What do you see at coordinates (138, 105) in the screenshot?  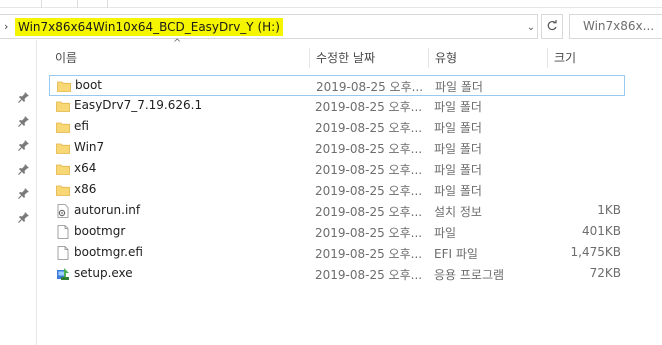 I see `file-name: EasyDrv7_7.19.626.1` at bounding box center [138, 105].